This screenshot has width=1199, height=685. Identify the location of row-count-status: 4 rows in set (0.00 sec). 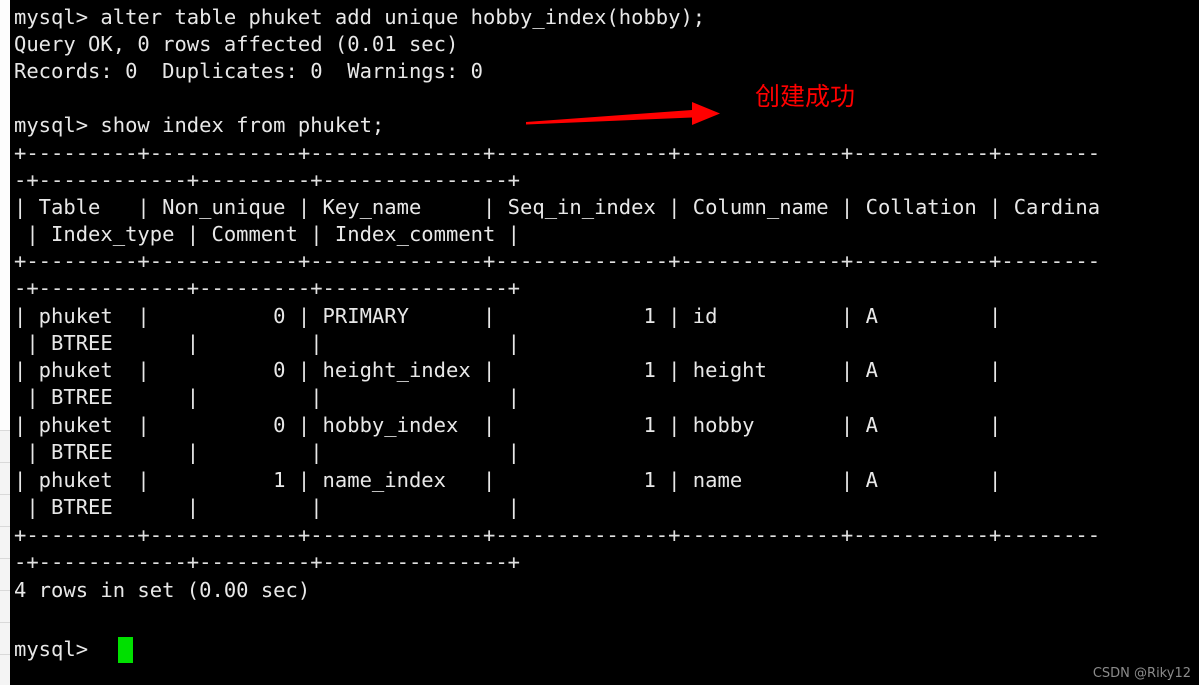
(162, 590).